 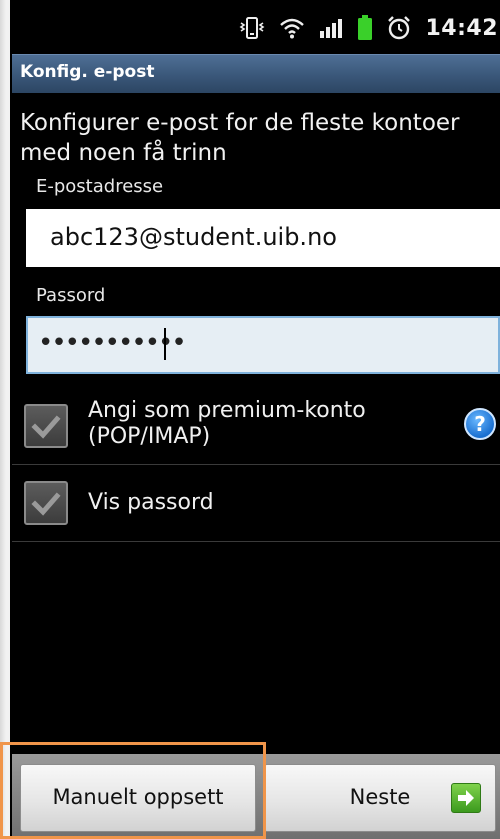 What do you see at coordinates (227, 410) in the screenshot?
I see `premium-account-label-line1: Angi som premium-konto` at bounding box center [227, 410].